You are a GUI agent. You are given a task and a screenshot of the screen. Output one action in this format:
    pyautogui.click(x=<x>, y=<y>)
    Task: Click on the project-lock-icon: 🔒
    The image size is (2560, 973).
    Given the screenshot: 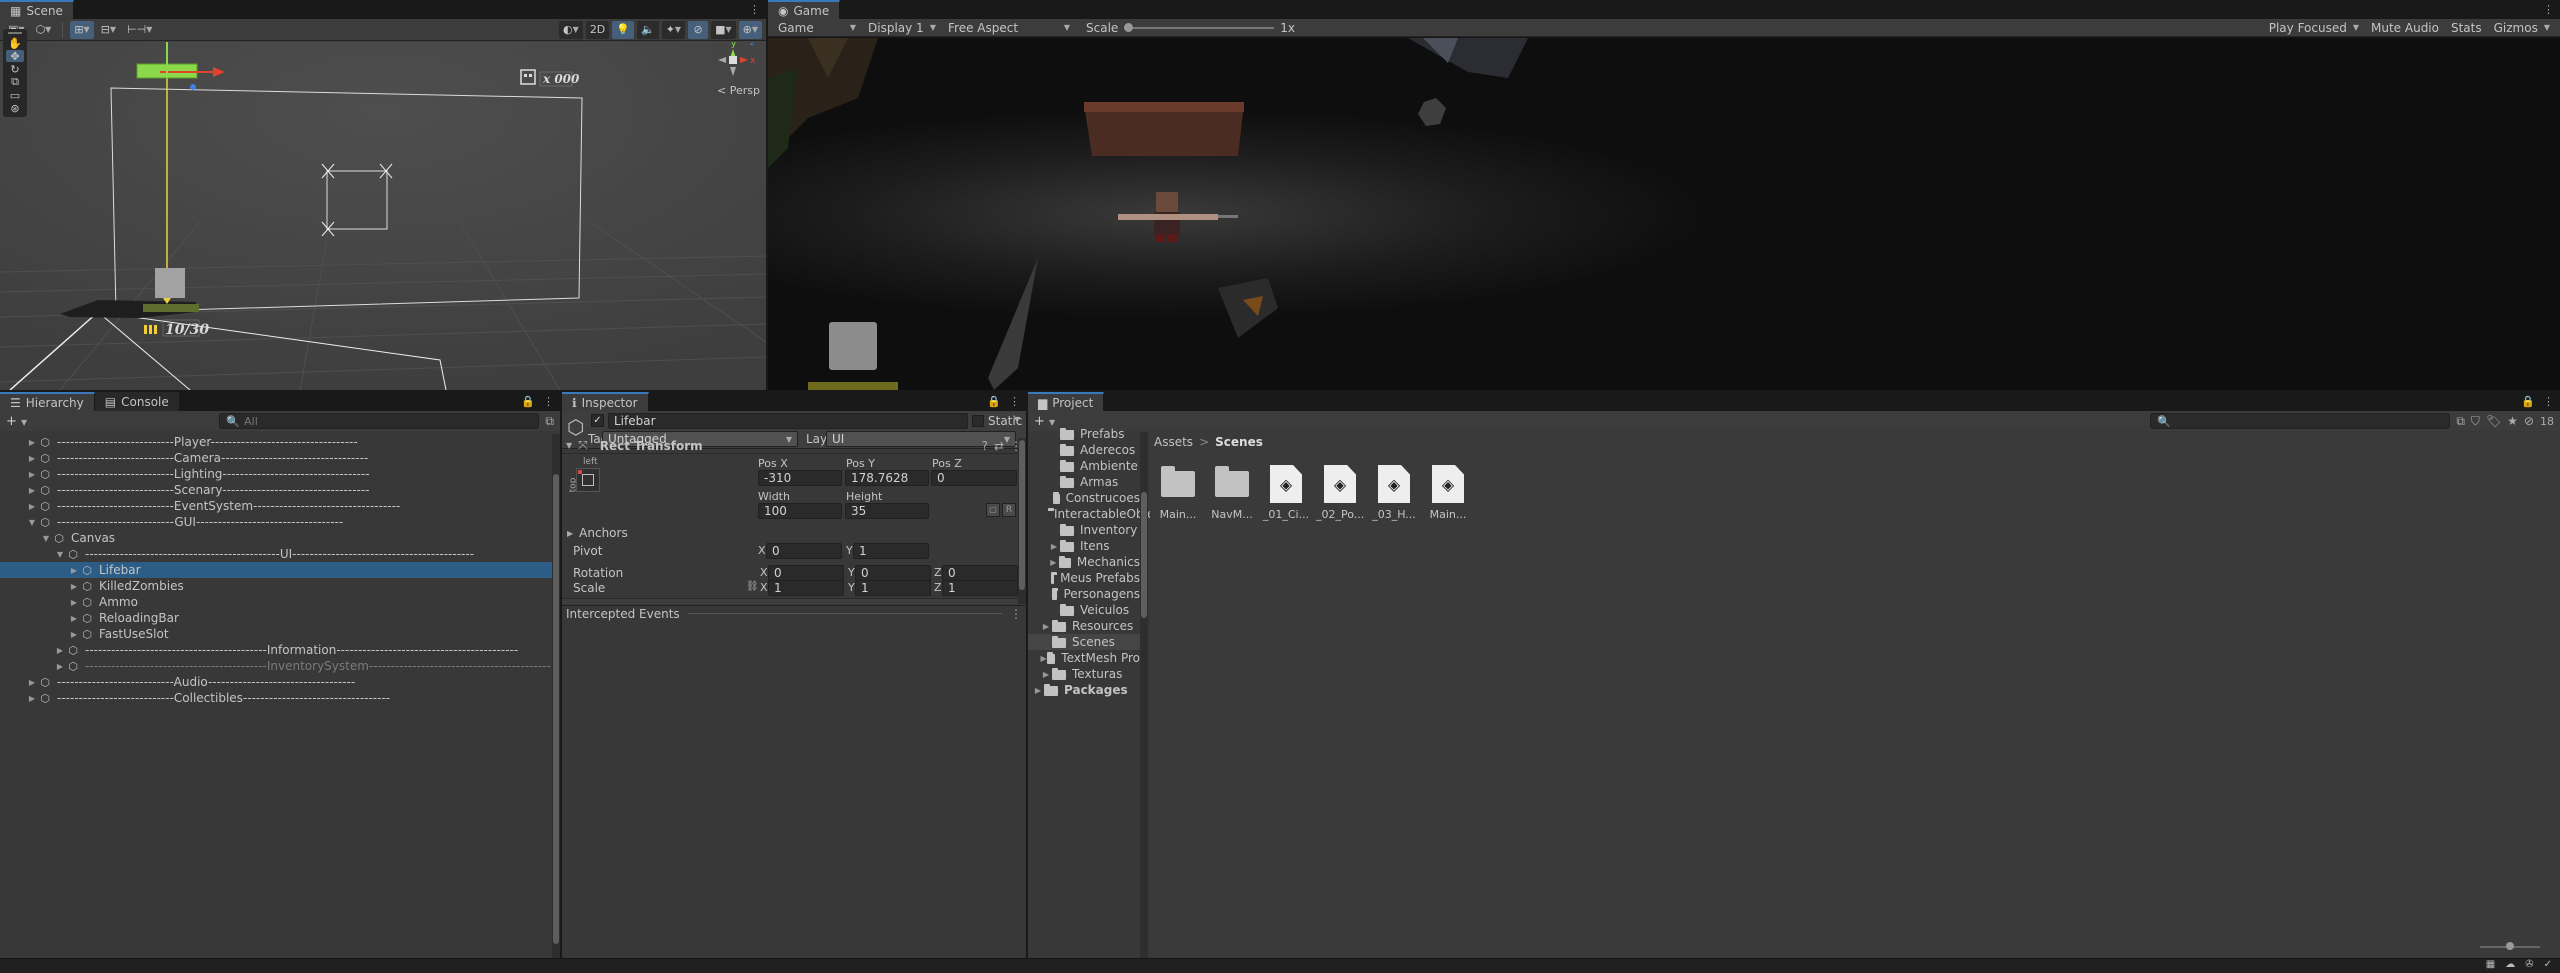 What is the action you would take?
    pyautogui.click(x=2528, y=401)
    